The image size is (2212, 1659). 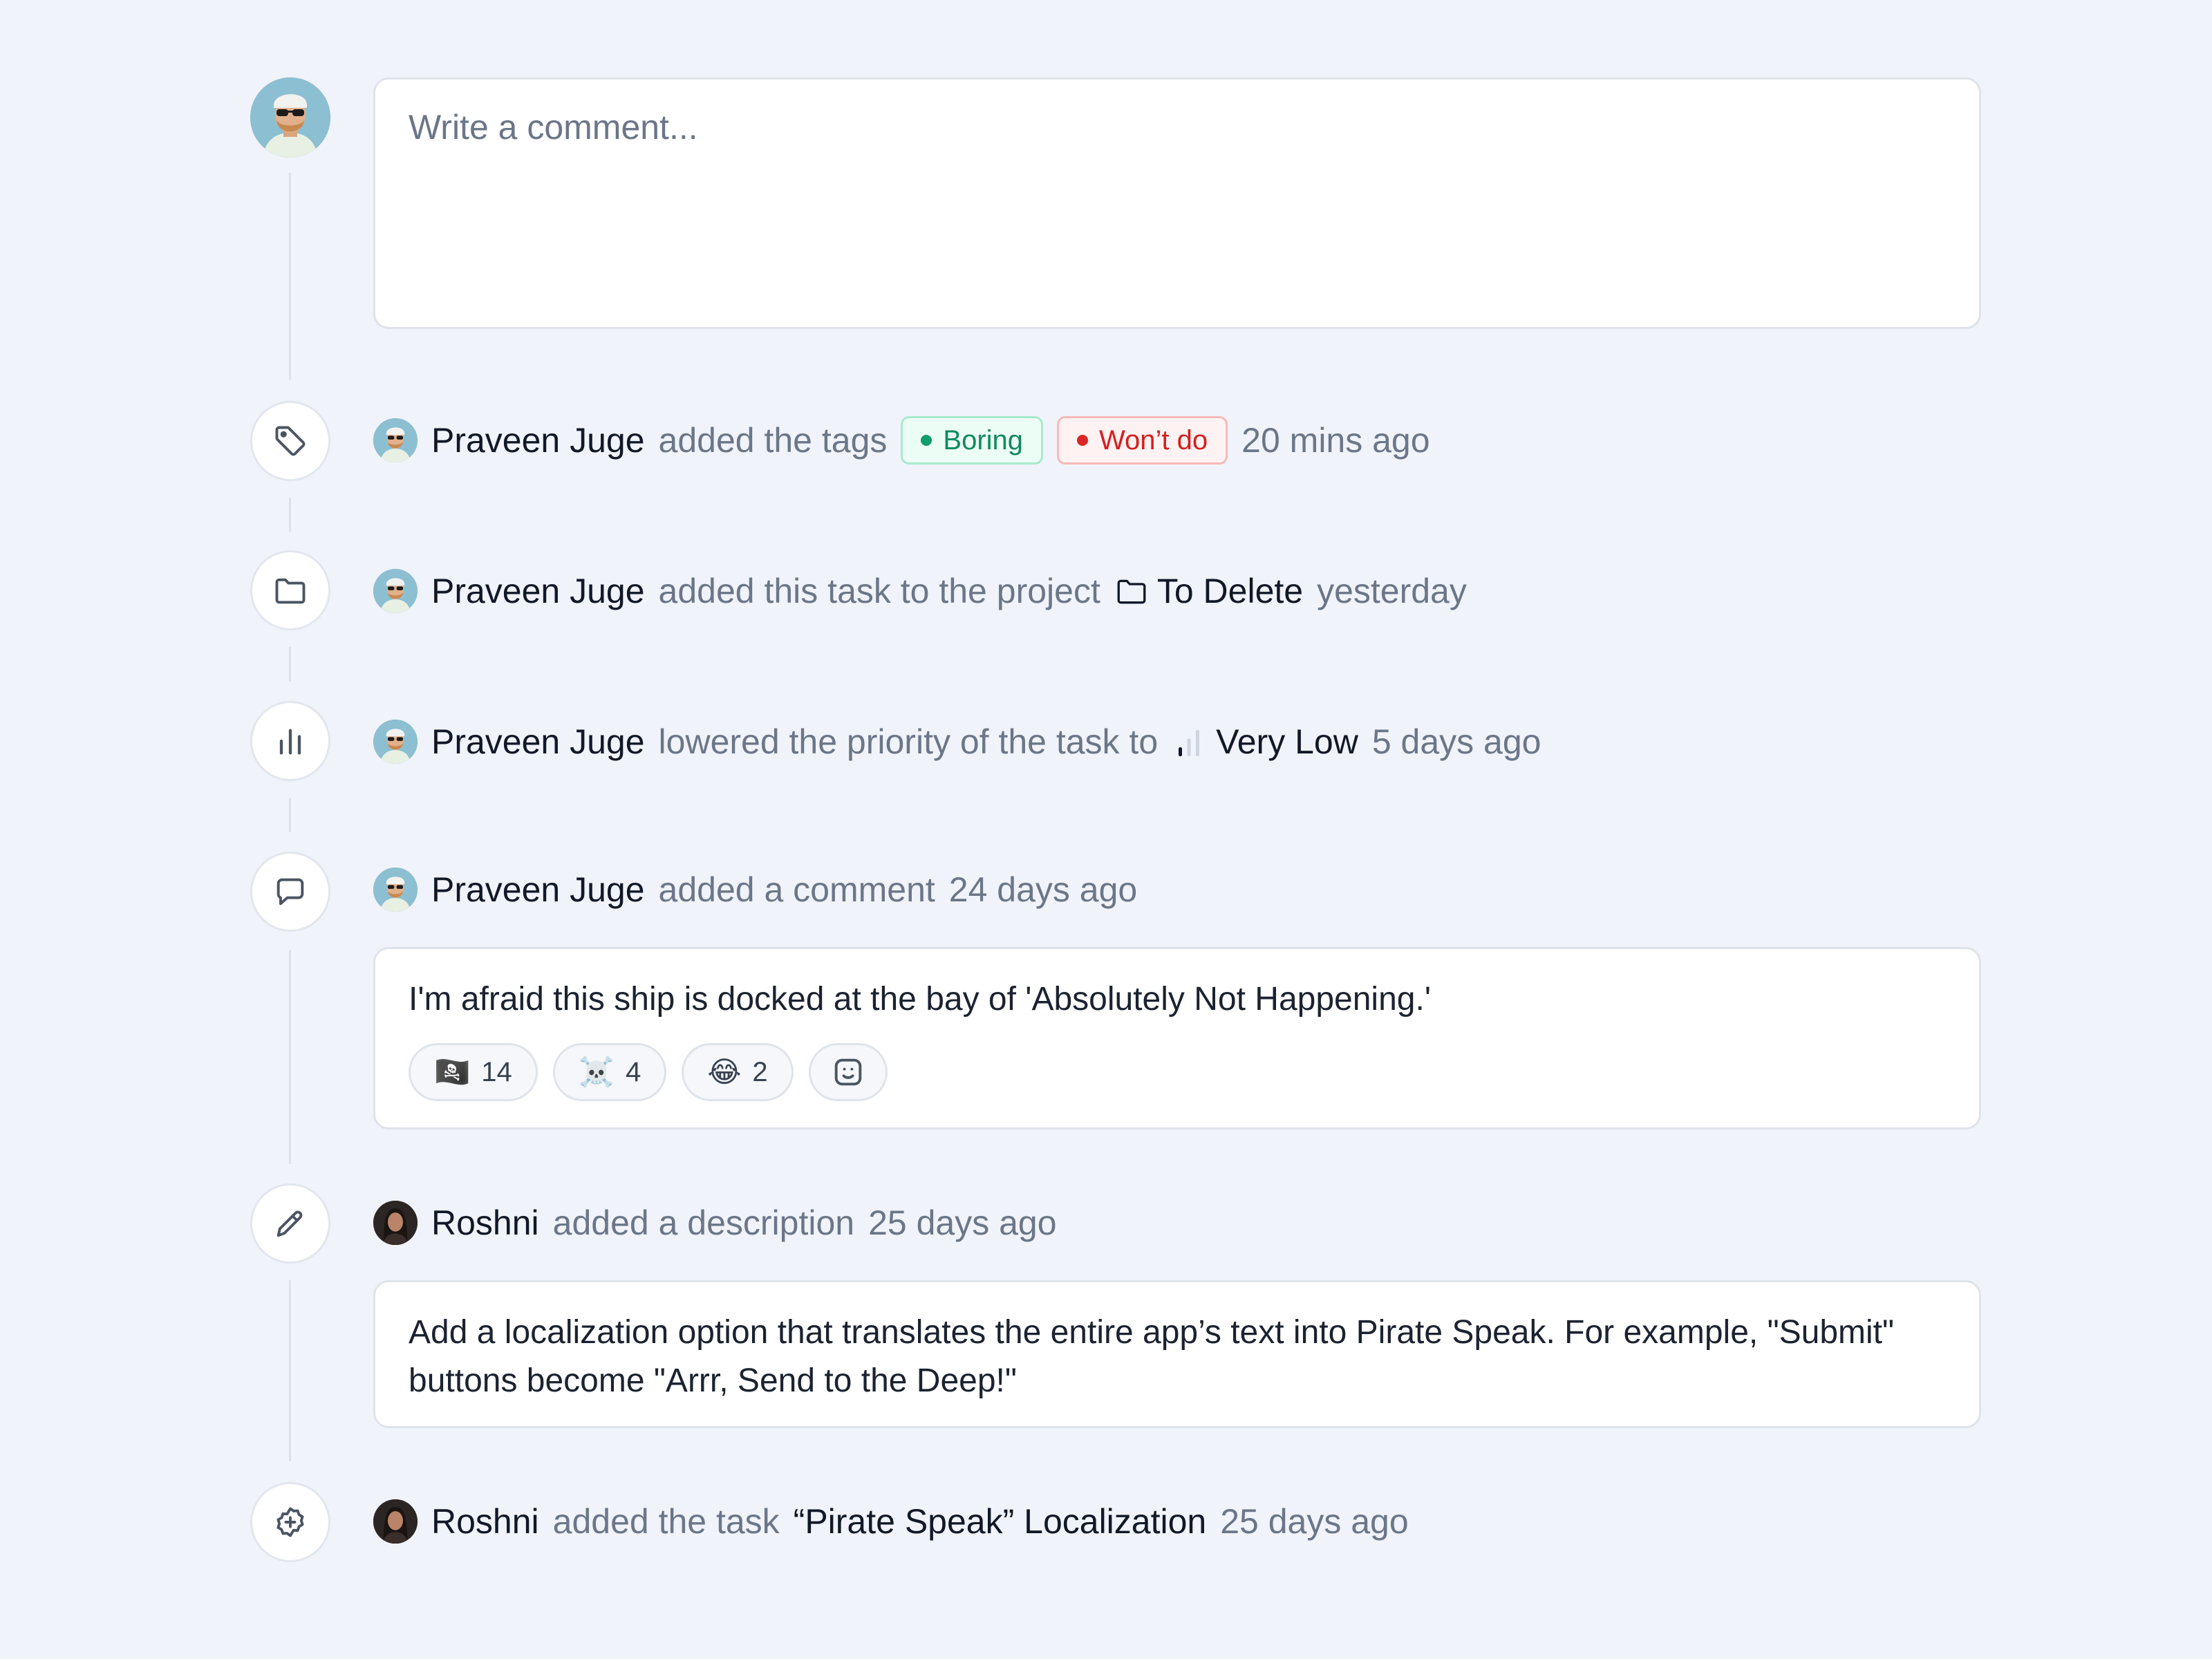 What do you see at coordinates (290, 118) in the screenshot?
I see `current-user-avatar` at bounding box center [290, 118].